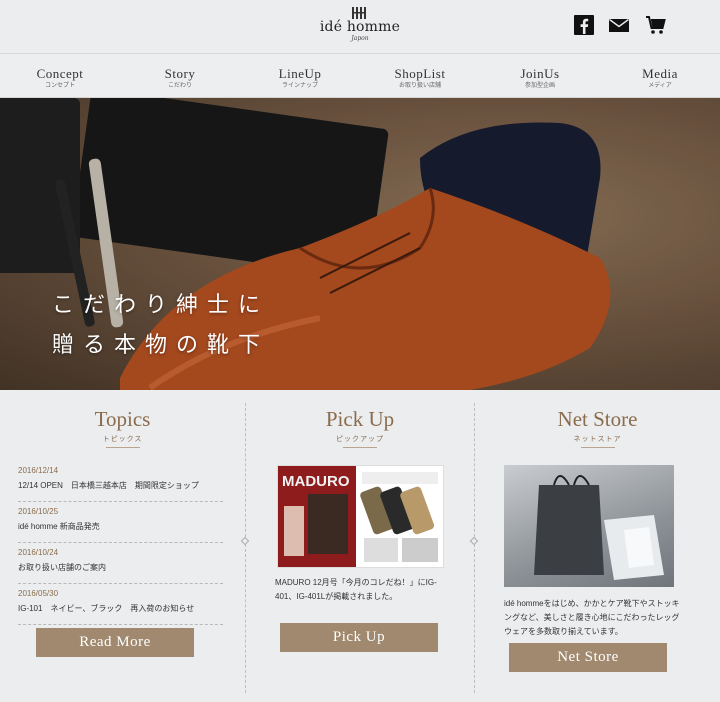 This screenshot has height=702, width=720. I want to click on nav-item-media: Media メディア, so click(660, 76).